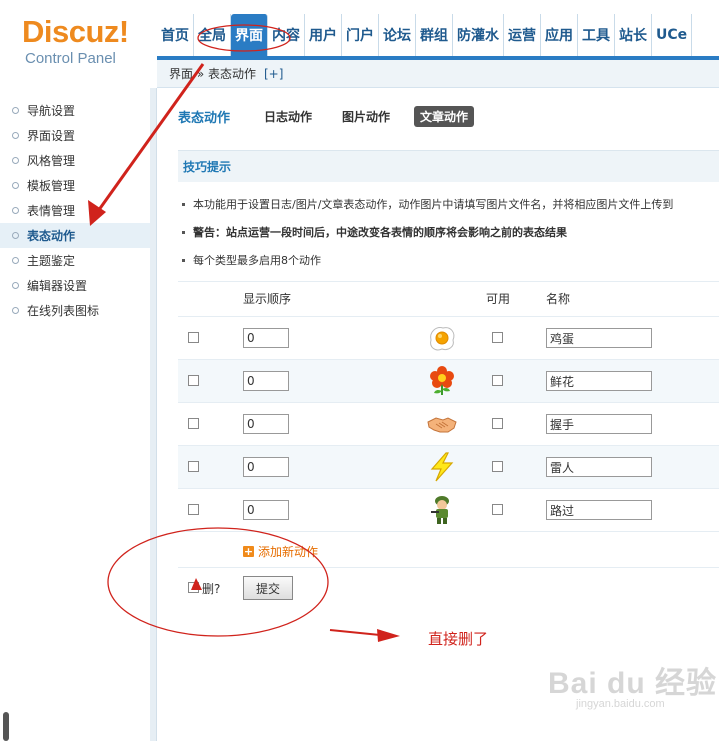 The image size is (719, 741). What do you see at coordinates (75, 160) in the screenshot?
I see `sidebar-item: 风格管理` at bounding box center [75, 160].